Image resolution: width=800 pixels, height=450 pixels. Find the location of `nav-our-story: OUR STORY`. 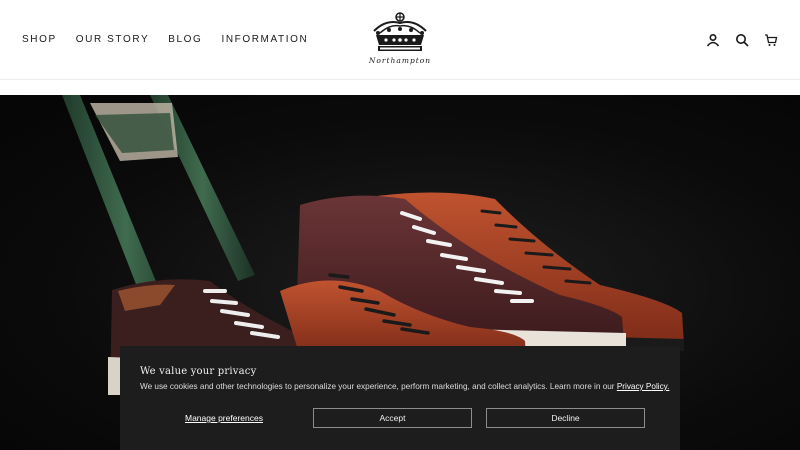

nav-our-story: OUR STORY is located at coordinates (113, 40).